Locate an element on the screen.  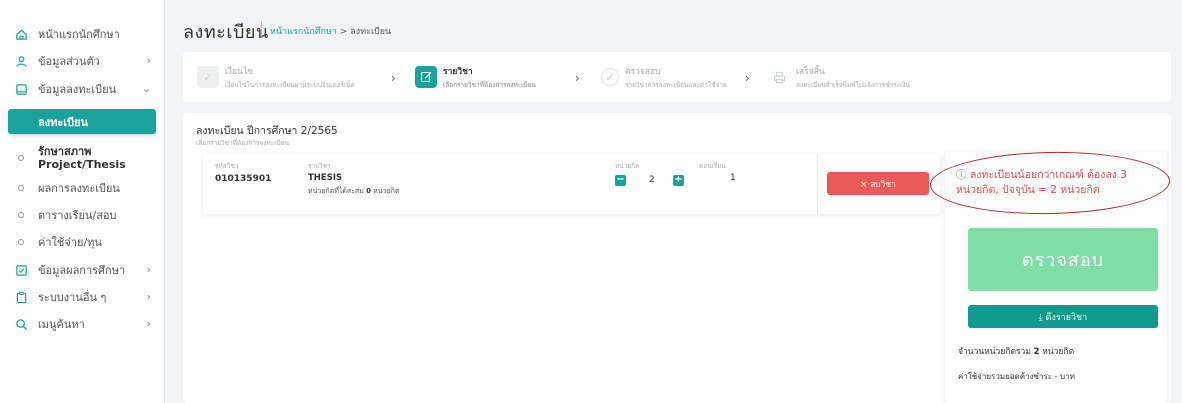
sidebar-subitem-fees: ค่าใช้จ่าย/ทุน is located at coordinates (82, 242).